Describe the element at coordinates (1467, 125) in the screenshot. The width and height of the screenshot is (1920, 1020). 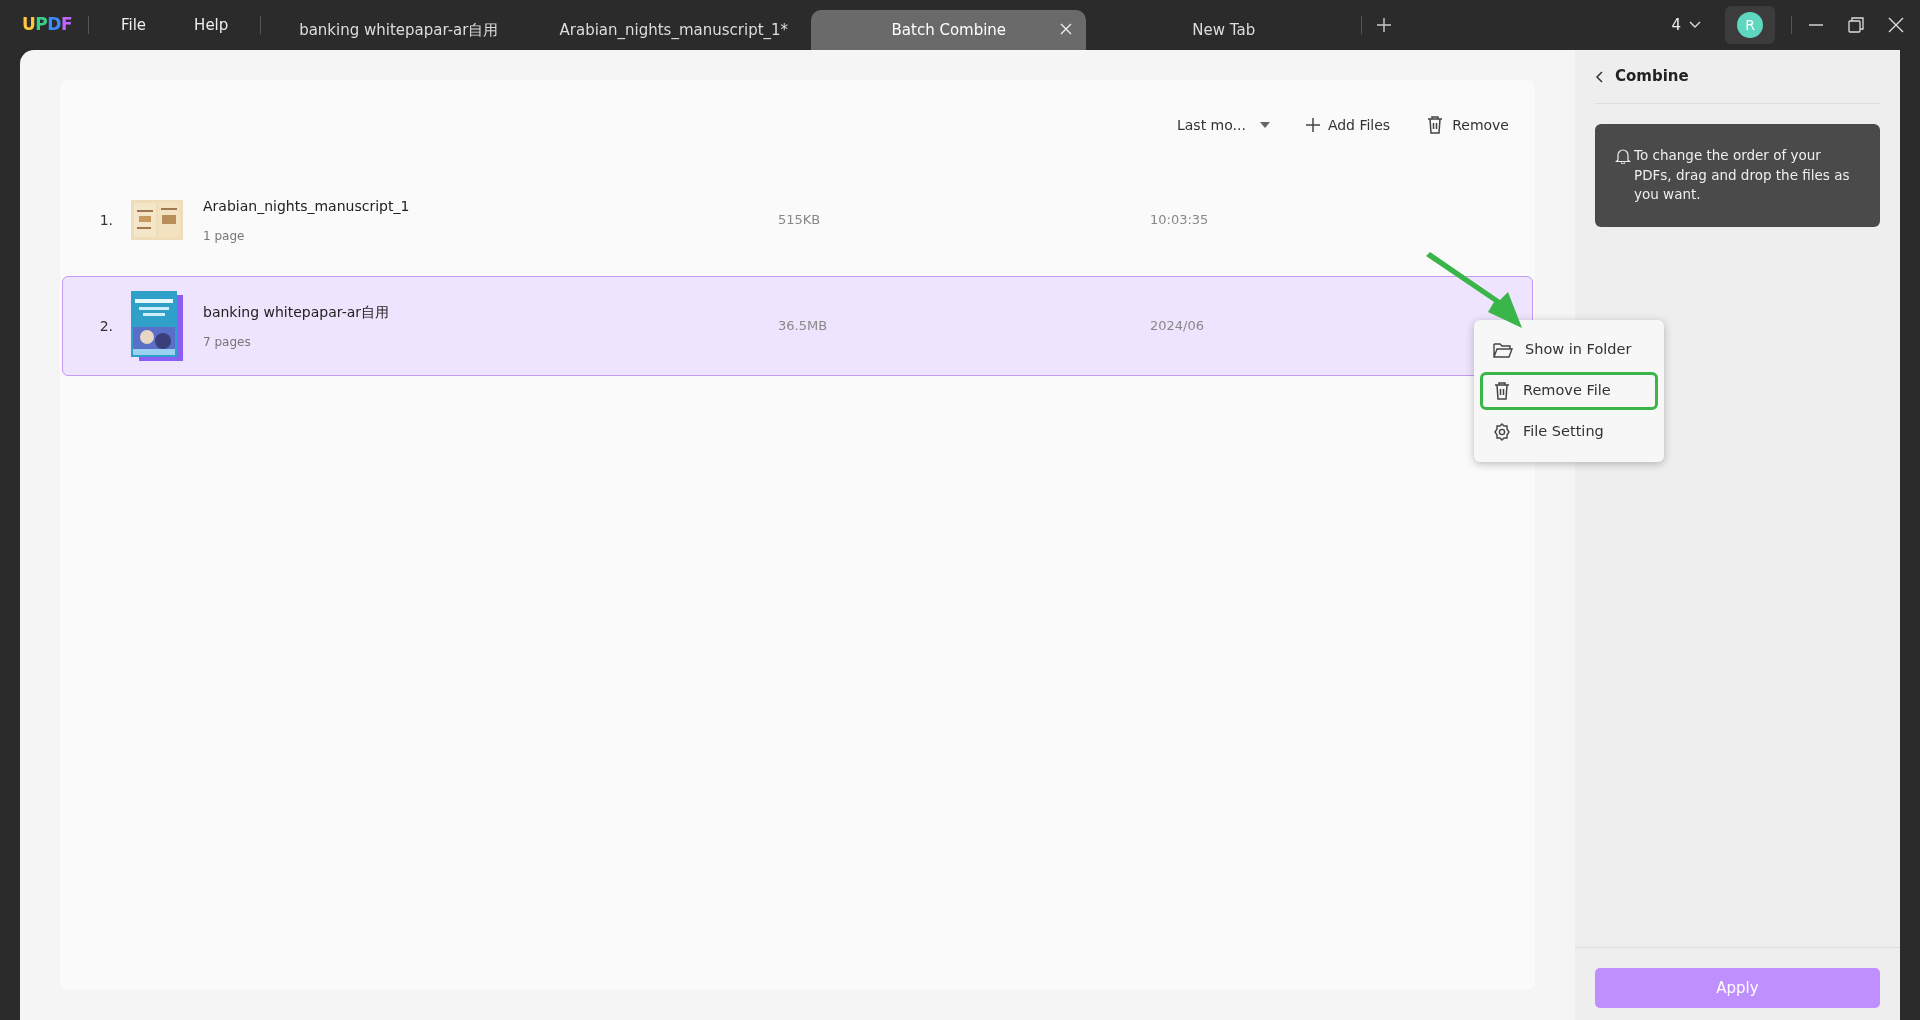
I see `remove-button: Remove` at that location.